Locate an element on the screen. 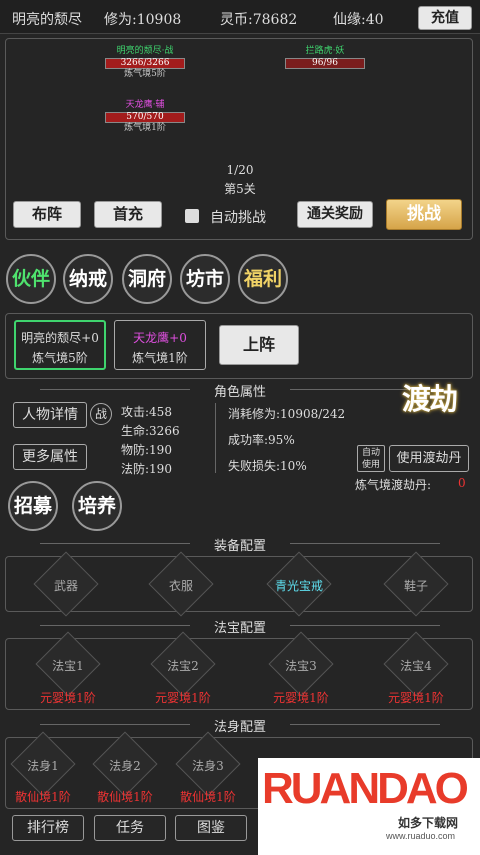 Image resolution: width=480 pixels, height=855 pixels. market-button: 坊市 is located at coordinates (205, 279).